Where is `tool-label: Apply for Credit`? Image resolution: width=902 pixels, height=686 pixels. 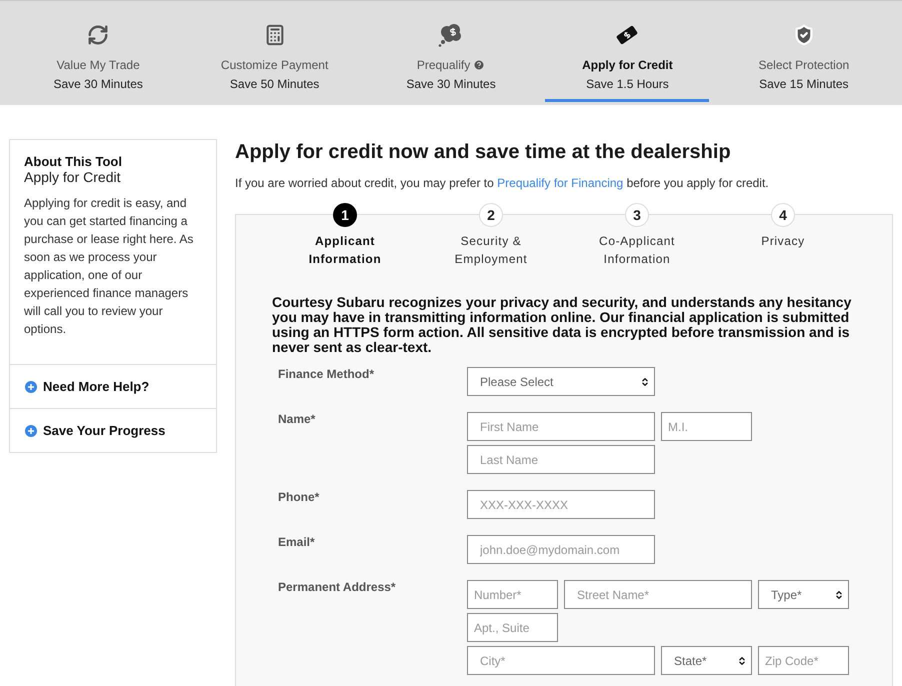
tool-label: Apply for Credit is located at coordinates (627, 65).